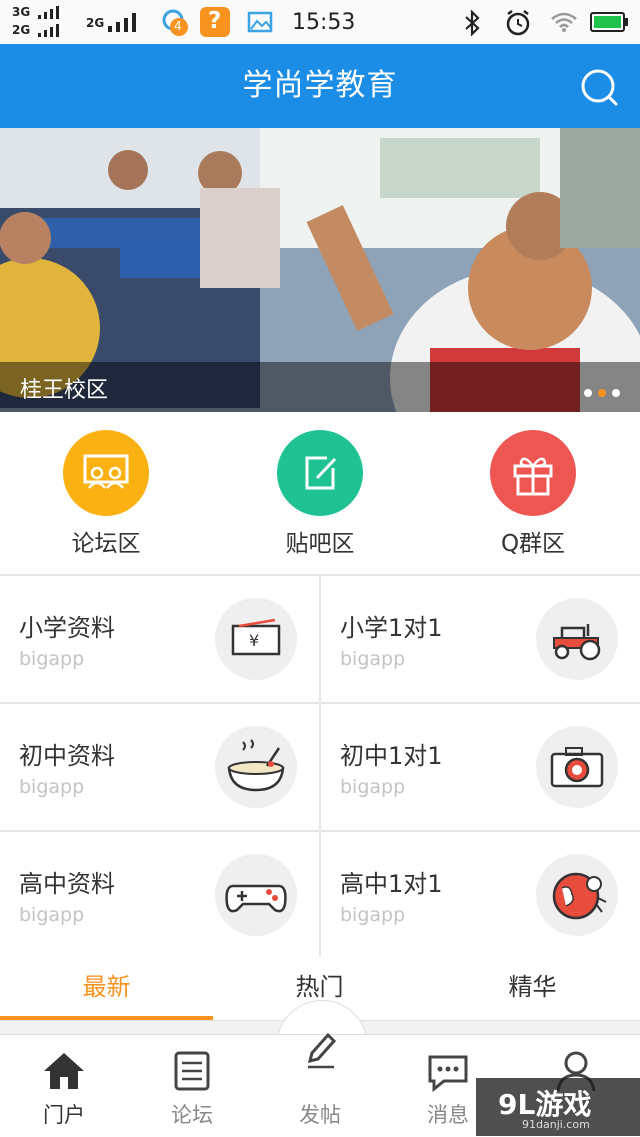 The height and width of the screenshot is (1137, 640). What do you see at coordinates (577, 639) in the screenshot?
I see `tractor-icon` at bounding box center [577, 639].